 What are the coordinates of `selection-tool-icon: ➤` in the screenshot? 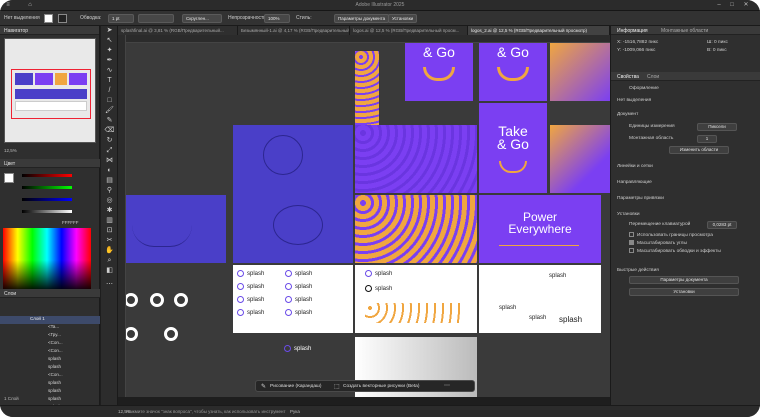 It's located at (109, 31).